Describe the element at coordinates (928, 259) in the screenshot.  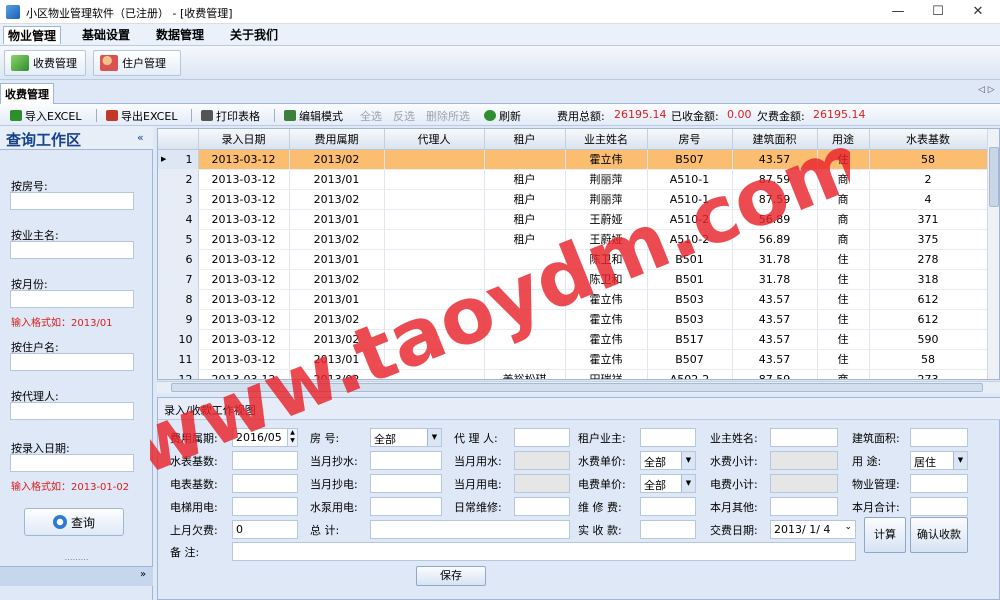
I see `table-cell: 278` at that location.